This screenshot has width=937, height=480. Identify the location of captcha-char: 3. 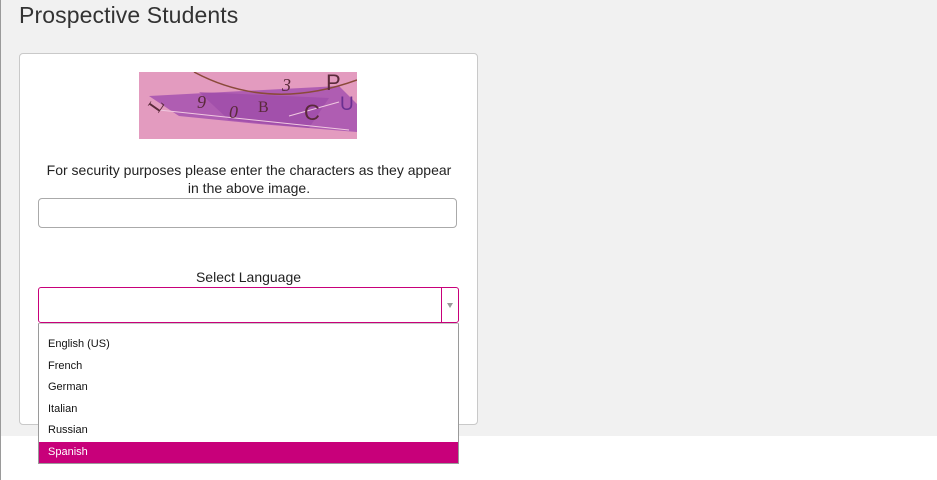
(286, 85).